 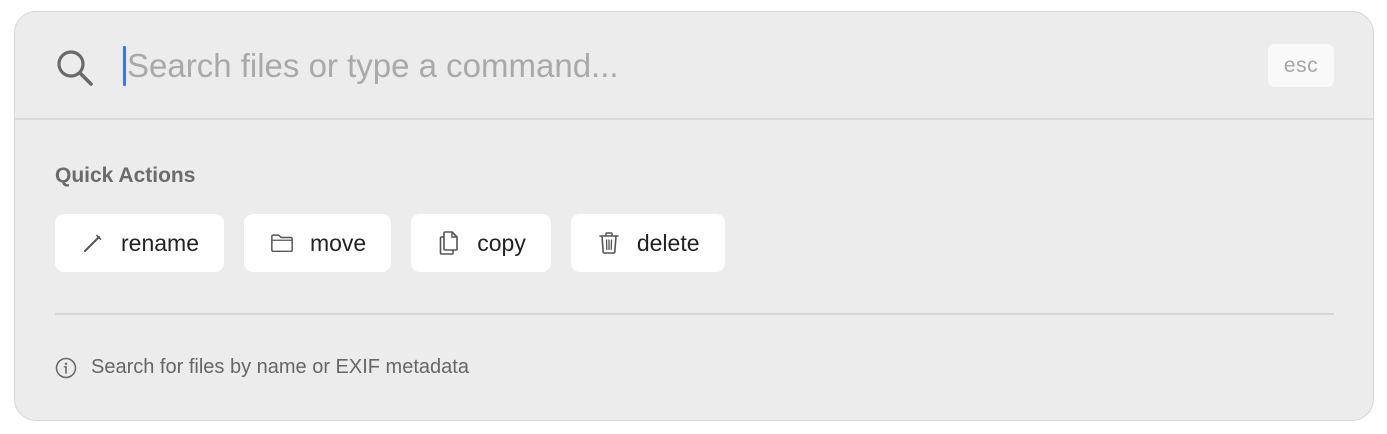 What do you see at coordinates (75, 68) in the screenshot?
I see `search-icon` at bounding box center [75, 68].